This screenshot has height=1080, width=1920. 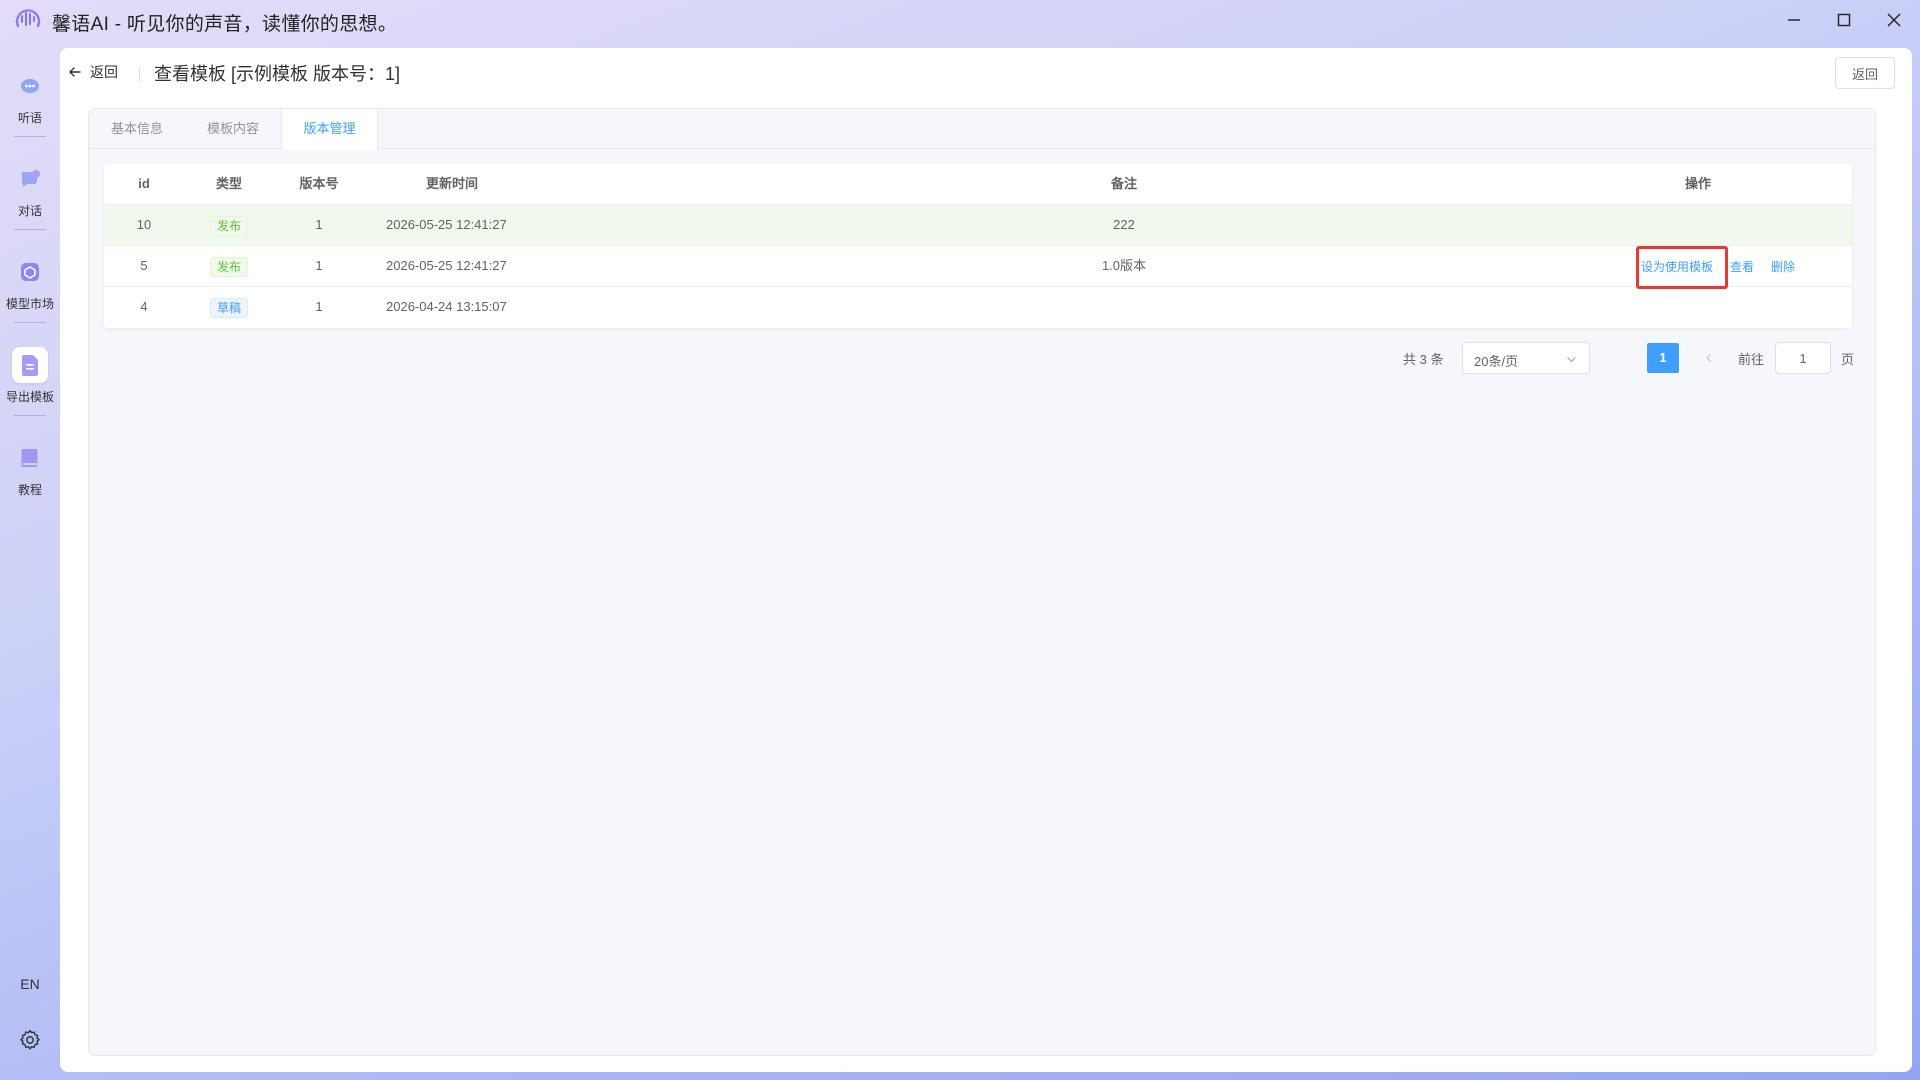 What do you see at coordinates (446, 306) in the screenshot?
I see `cell-update-time: 2026-04-24 13:15:07` at bounding box center [446, 306].